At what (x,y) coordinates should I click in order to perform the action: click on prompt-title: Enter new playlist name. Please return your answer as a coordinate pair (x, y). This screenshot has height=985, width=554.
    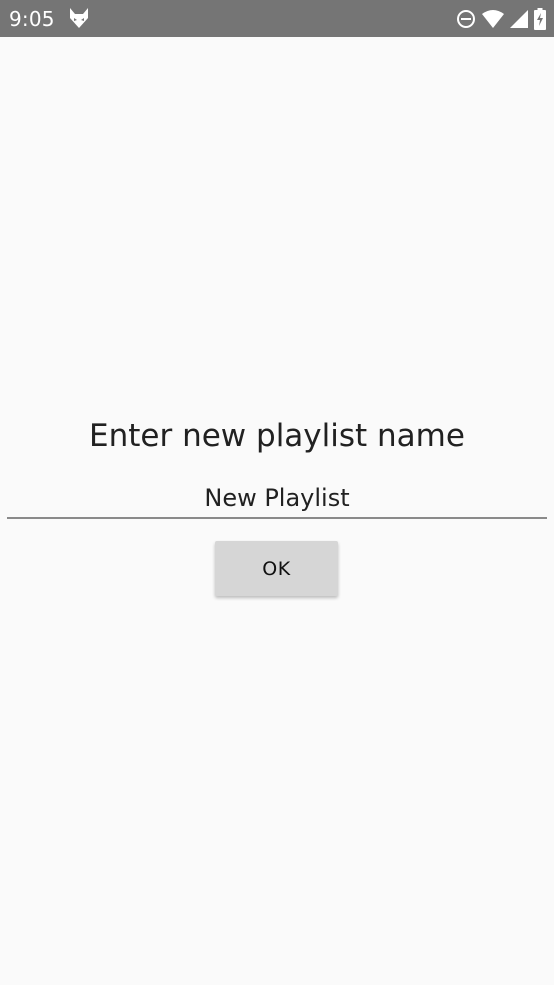
    Looking at the image, I should click on (277, 436).